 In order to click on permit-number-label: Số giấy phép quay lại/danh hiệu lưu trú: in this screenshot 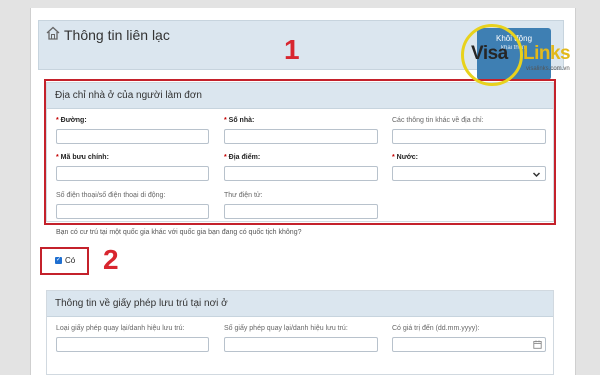, I will do `click(286, 328)`.